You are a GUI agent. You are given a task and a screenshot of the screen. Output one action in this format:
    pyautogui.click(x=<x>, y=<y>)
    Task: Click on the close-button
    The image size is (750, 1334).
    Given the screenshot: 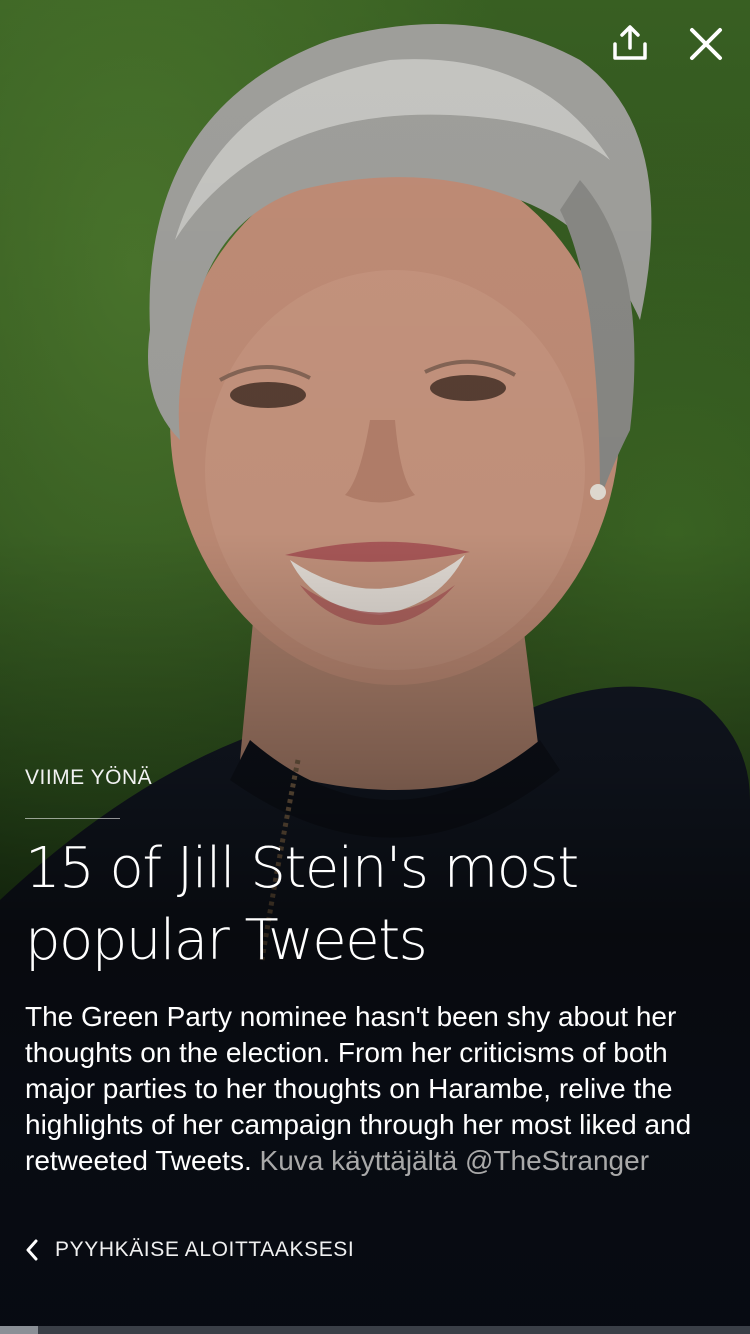 What is the action you would take?
    pyautogui.click(x=706, y=44)
    